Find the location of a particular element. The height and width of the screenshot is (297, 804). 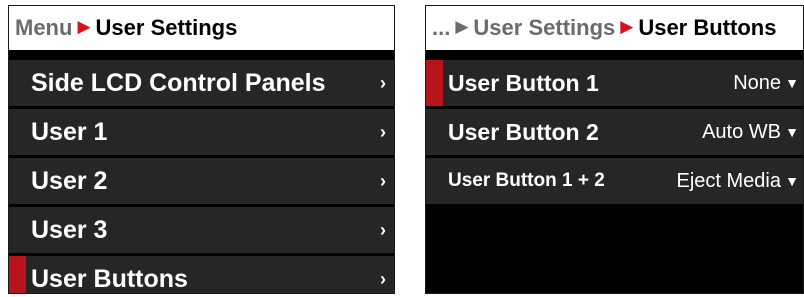

menu-item-user-buttons: User Buttons › is located at coordinates (201, 274).